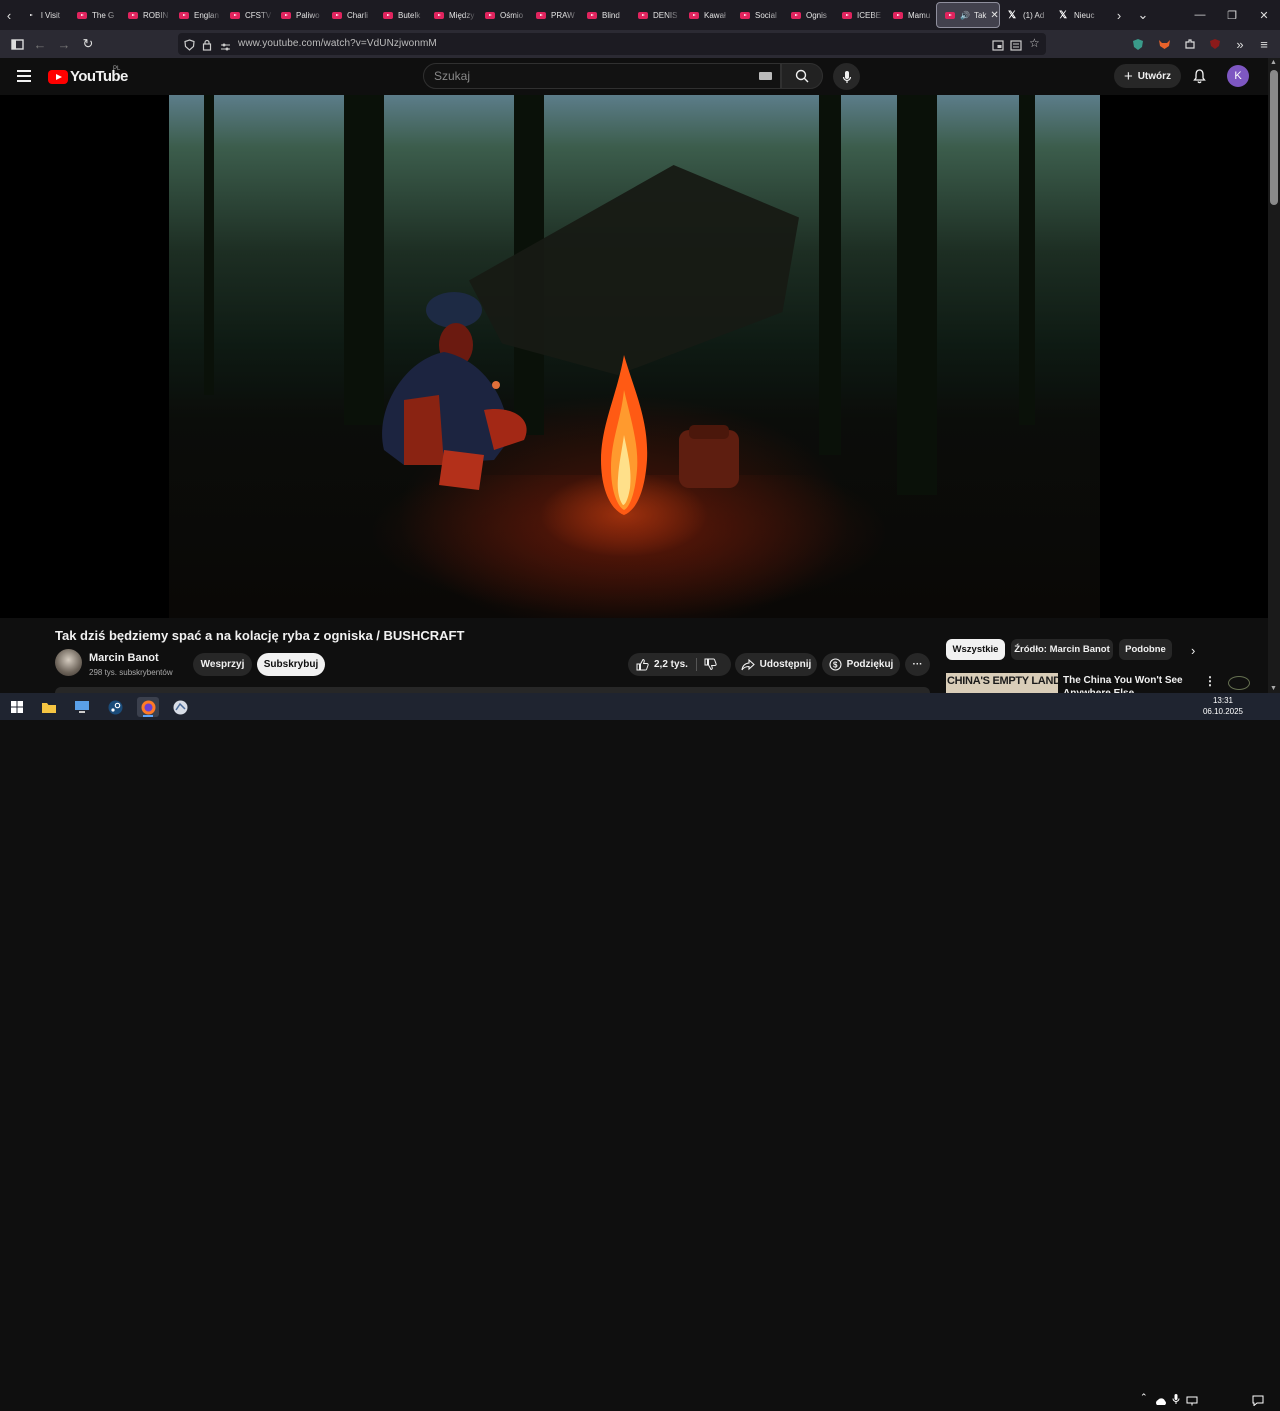 This screenshot has width=1280, height=1411. What do you see at coordinates (1274, 375) in the screenshot?
I see `page-scrollbar: ▲ ▼` at bounding box center [1274, 375].